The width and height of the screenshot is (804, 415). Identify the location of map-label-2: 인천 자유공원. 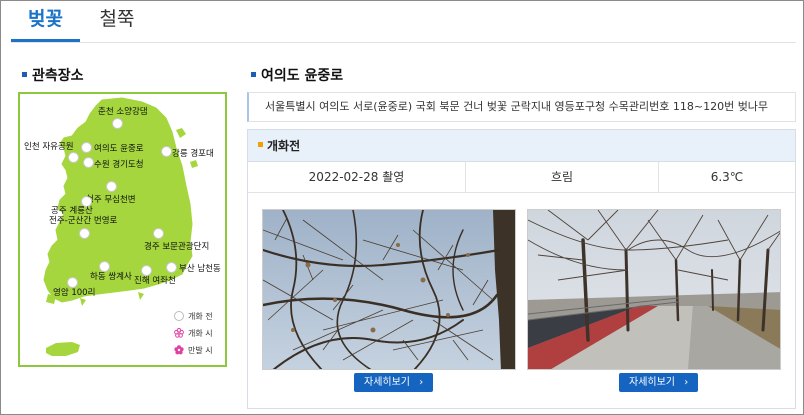
(49, 147).